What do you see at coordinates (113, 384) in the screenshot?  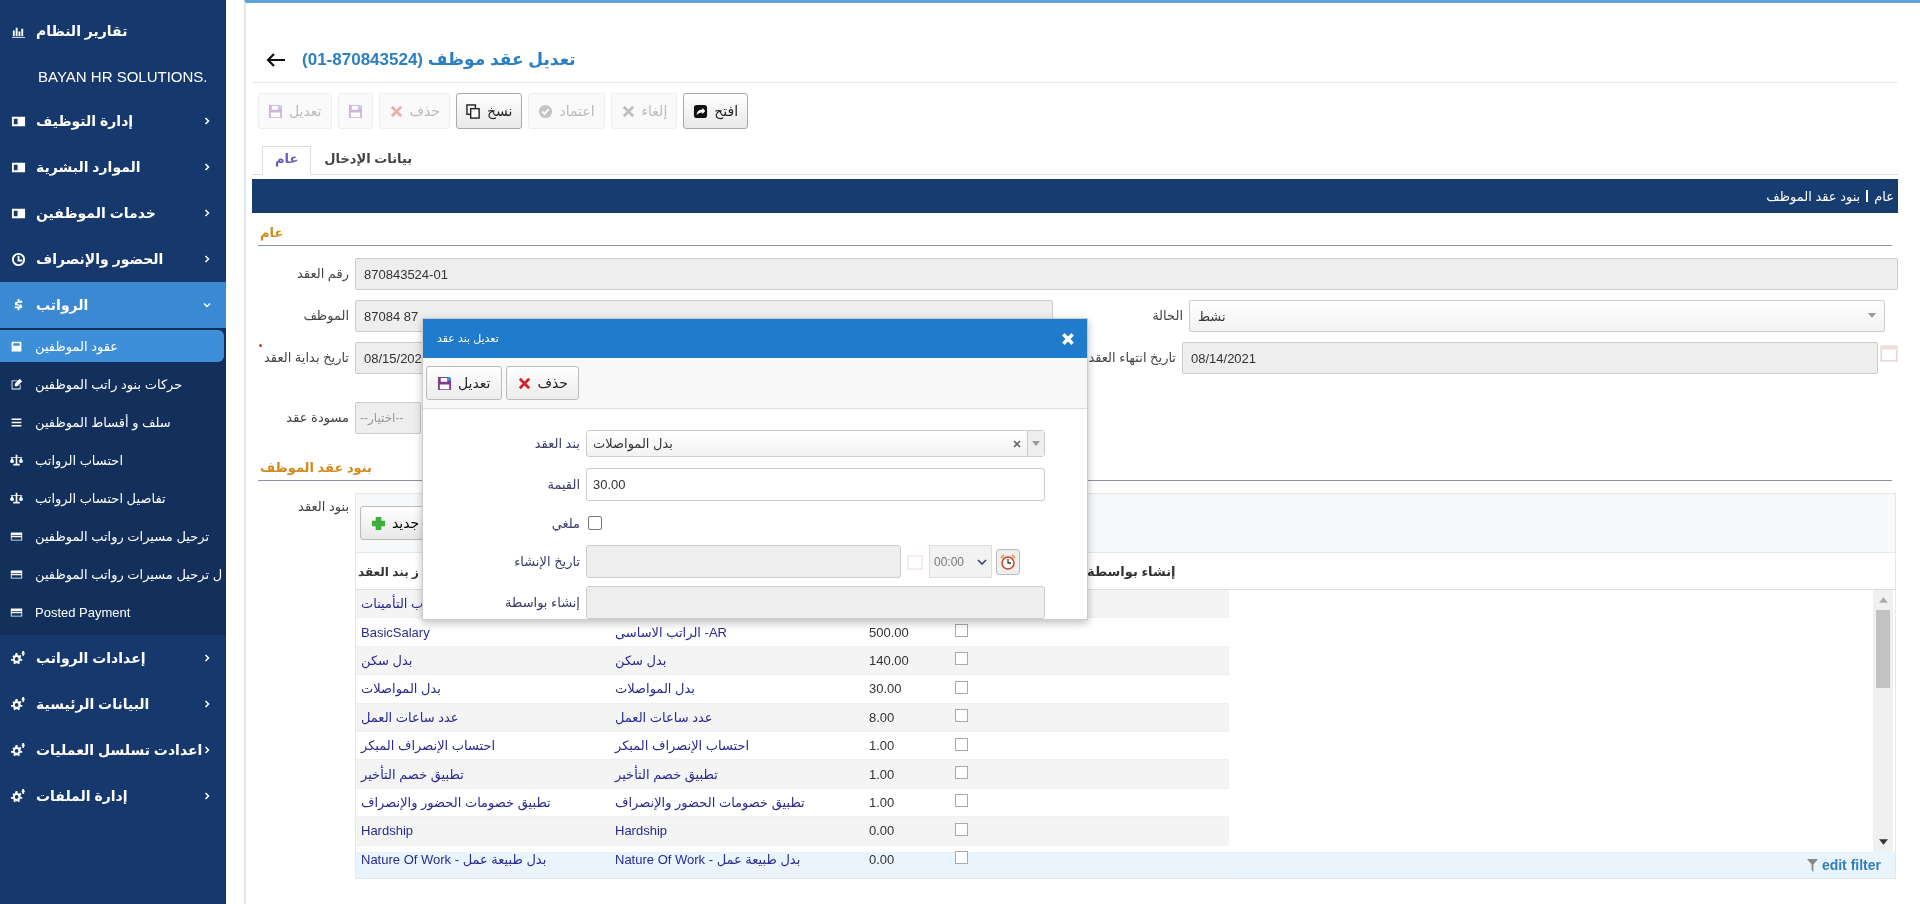 I see `submenu-item: حركات بنود راتب الموظفين` at bounding box center [113, 384].